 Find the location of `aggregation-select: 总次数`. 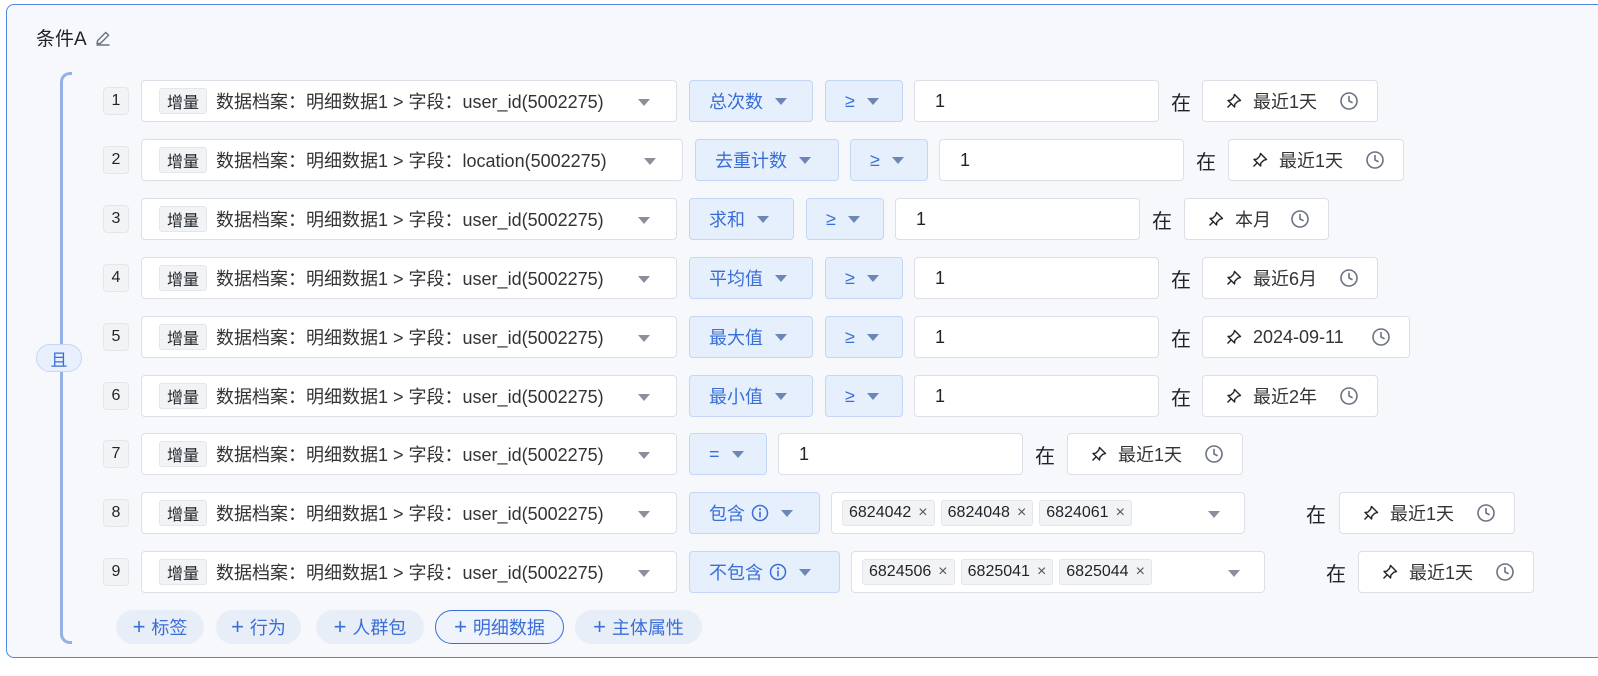

aggregation-select: 总次数 is located at coordinates (751, 101).